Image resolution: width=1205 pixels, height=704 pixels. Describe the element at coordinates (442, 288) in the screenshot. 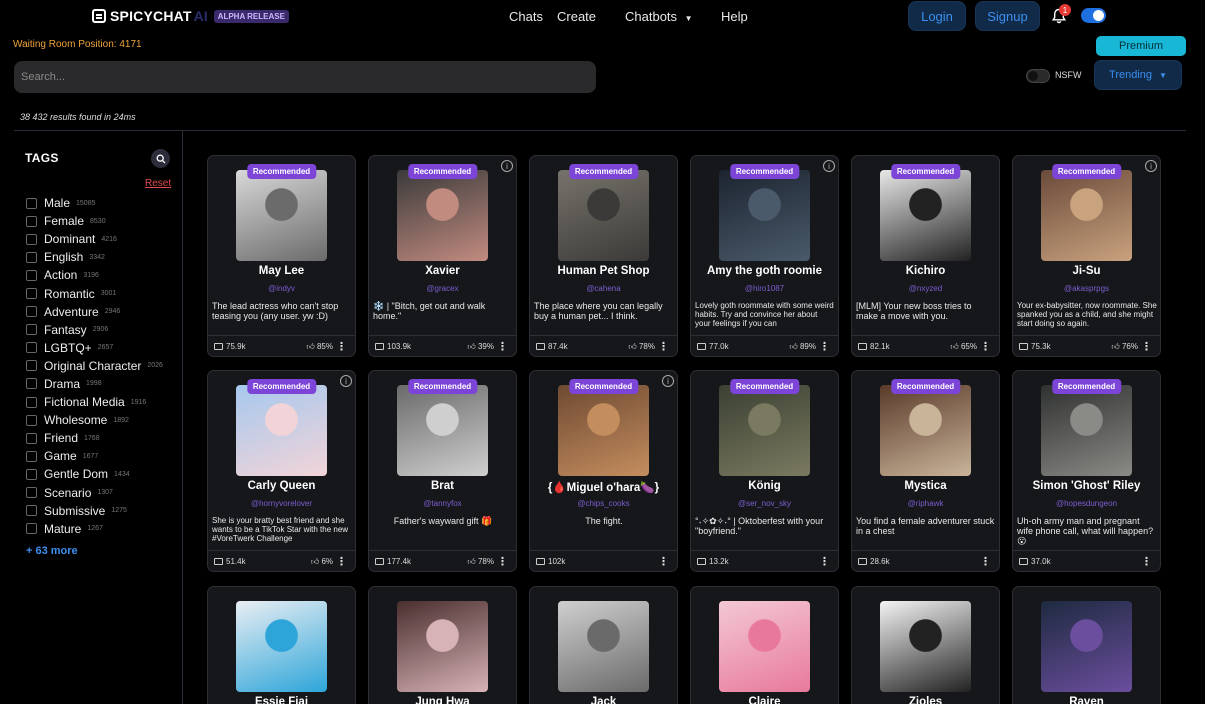

I see `card-handle: @gracex` at that location.